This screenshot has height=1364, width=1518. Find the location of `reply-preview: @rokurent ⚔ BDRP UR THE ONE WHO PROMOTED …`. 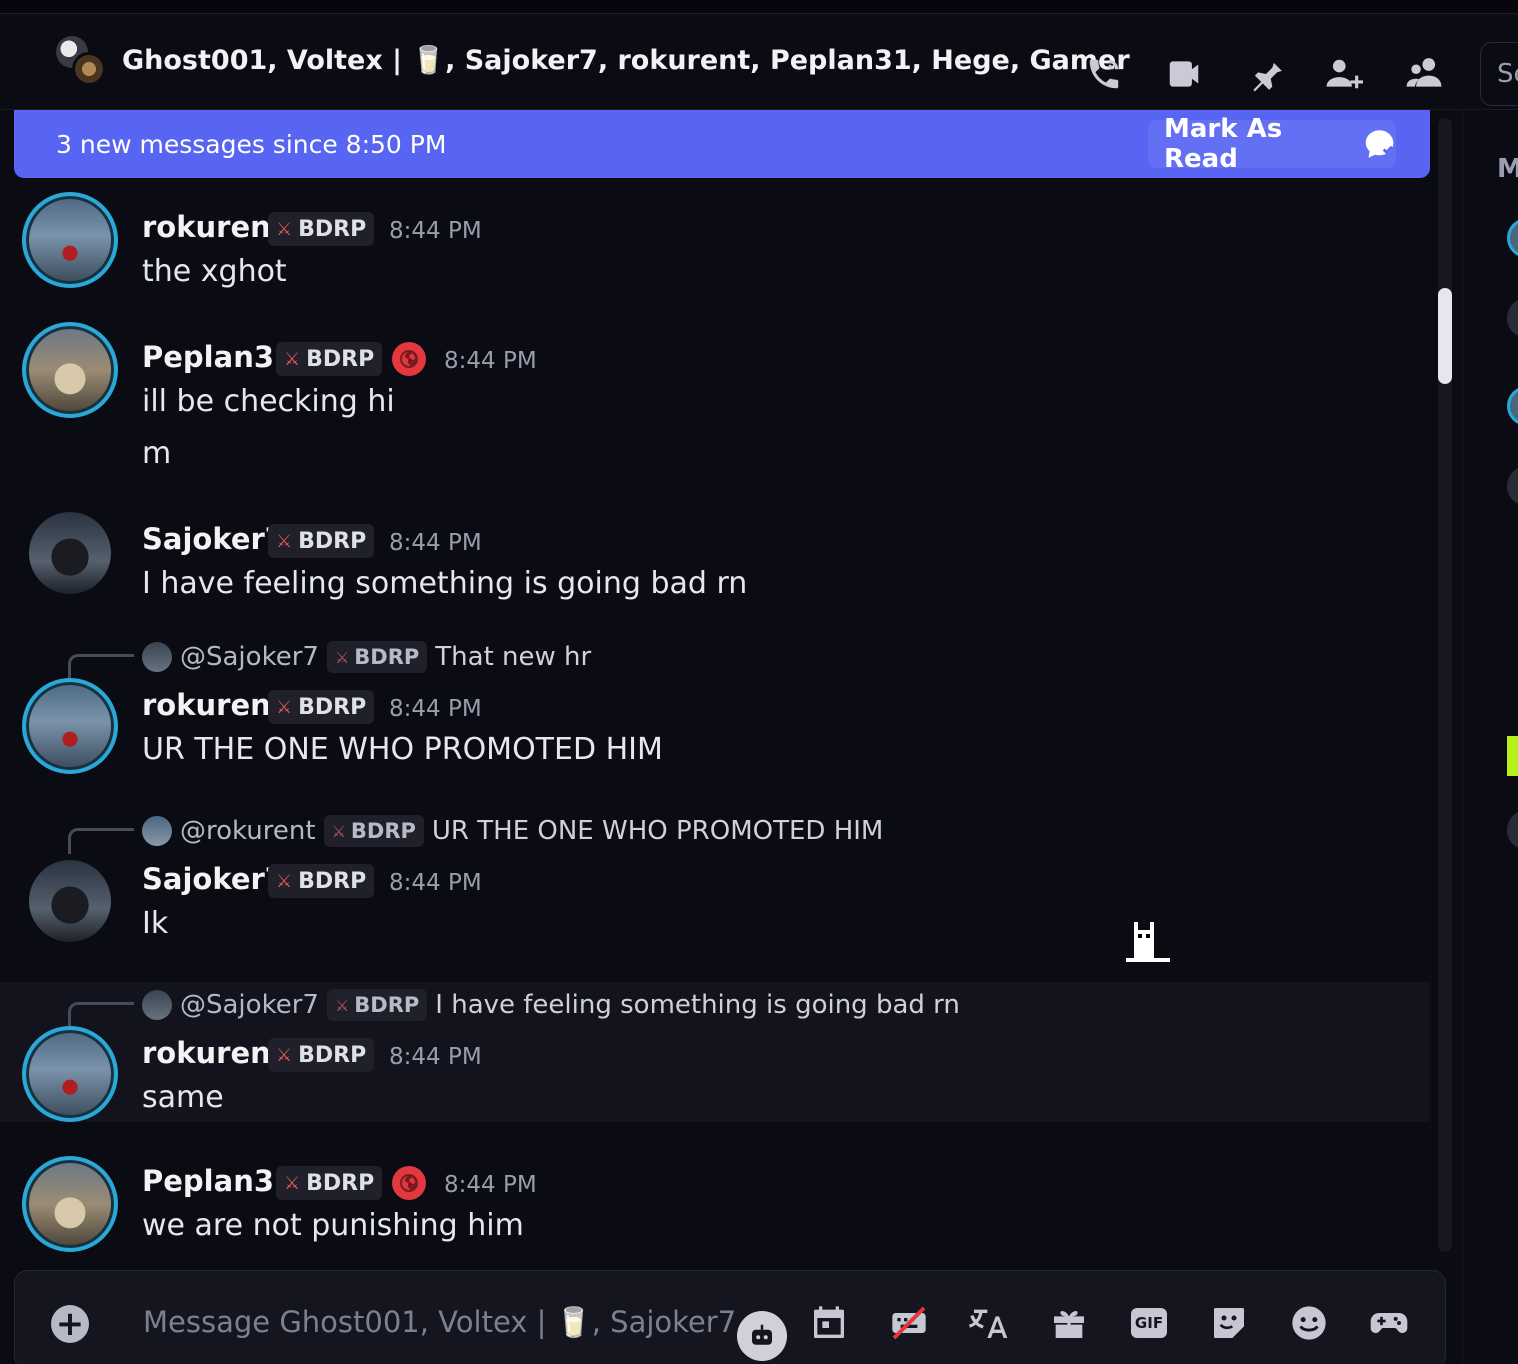

reply-preview: @rokurent ⚔ BDRP UR THE ONE WHO PROMOTED … is located at coordinates (512, 831).